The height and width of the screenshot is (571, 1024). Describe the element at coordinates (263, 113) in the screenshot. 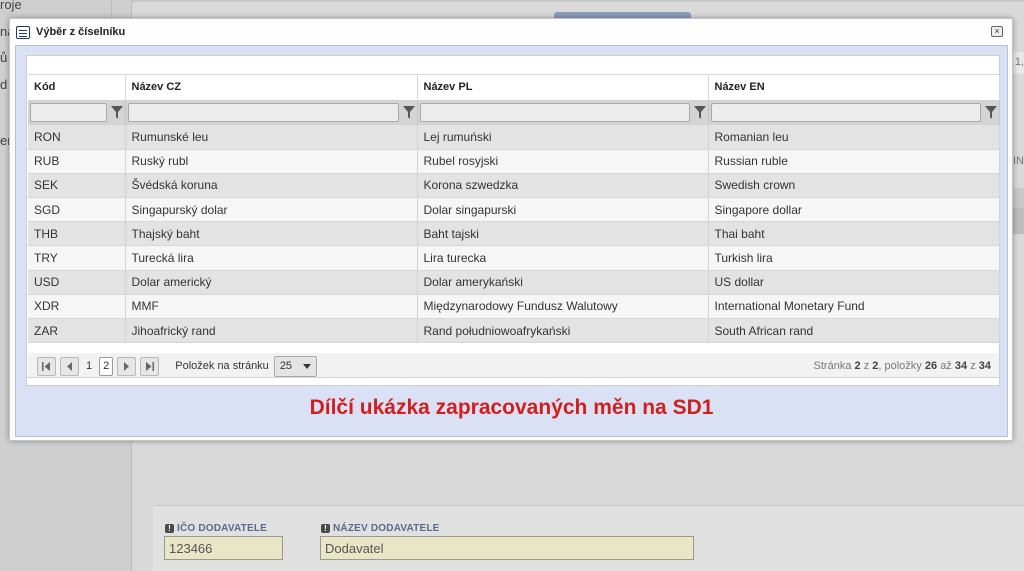

I see `filter-input-name-cz` at that location.